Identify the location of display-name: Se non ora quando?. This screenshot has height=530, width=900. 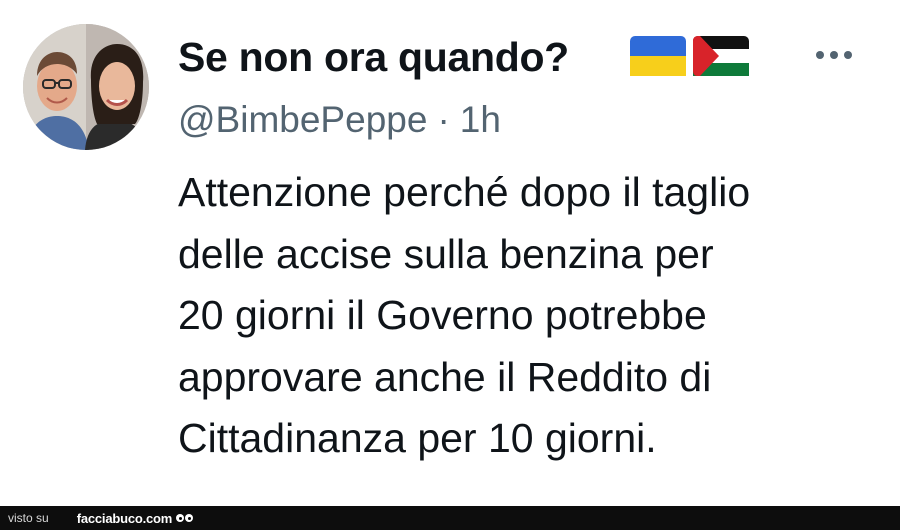
(373, 57).